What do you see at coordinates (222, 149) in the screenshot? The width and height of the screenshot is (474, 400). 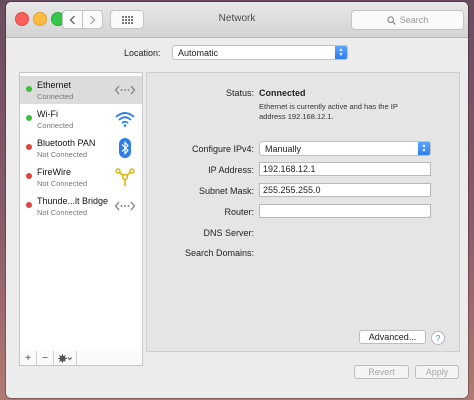 I see `configure-ipv4-label: Configure IPv4:` at bounding box center [222, 149].